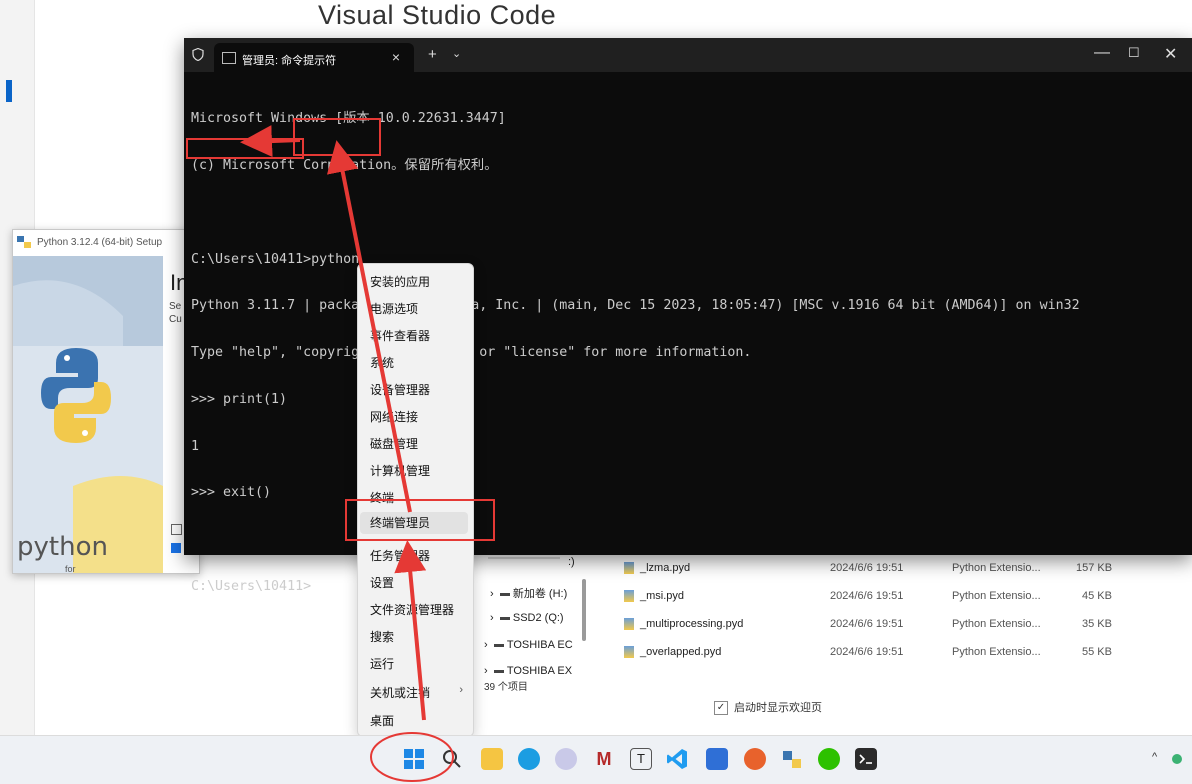 This screenshot has height=784, width=1192. Describe the element at coordinates (566, 759) in the screenshot. I see `paint-icon` at that location.